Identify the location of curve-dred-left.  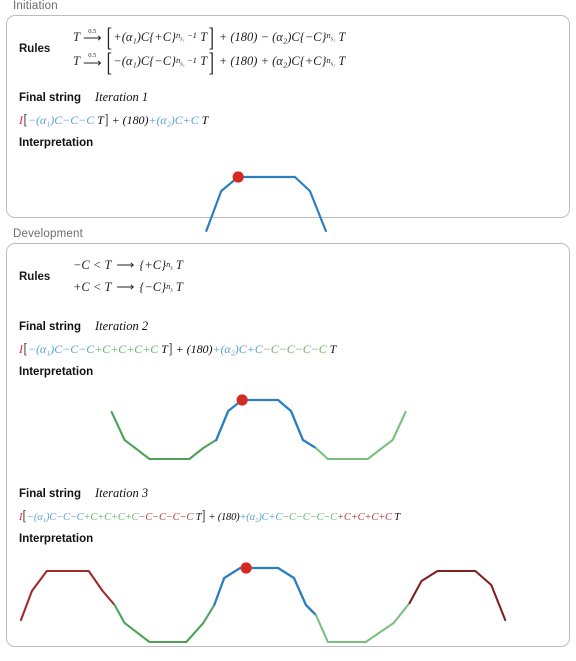
(67, 595).